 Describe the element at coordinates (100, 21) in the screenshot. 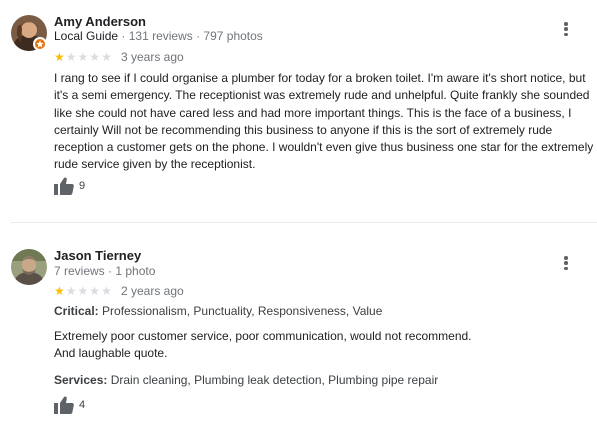

I see `reviewer-name: Amy Anderson` at that location.